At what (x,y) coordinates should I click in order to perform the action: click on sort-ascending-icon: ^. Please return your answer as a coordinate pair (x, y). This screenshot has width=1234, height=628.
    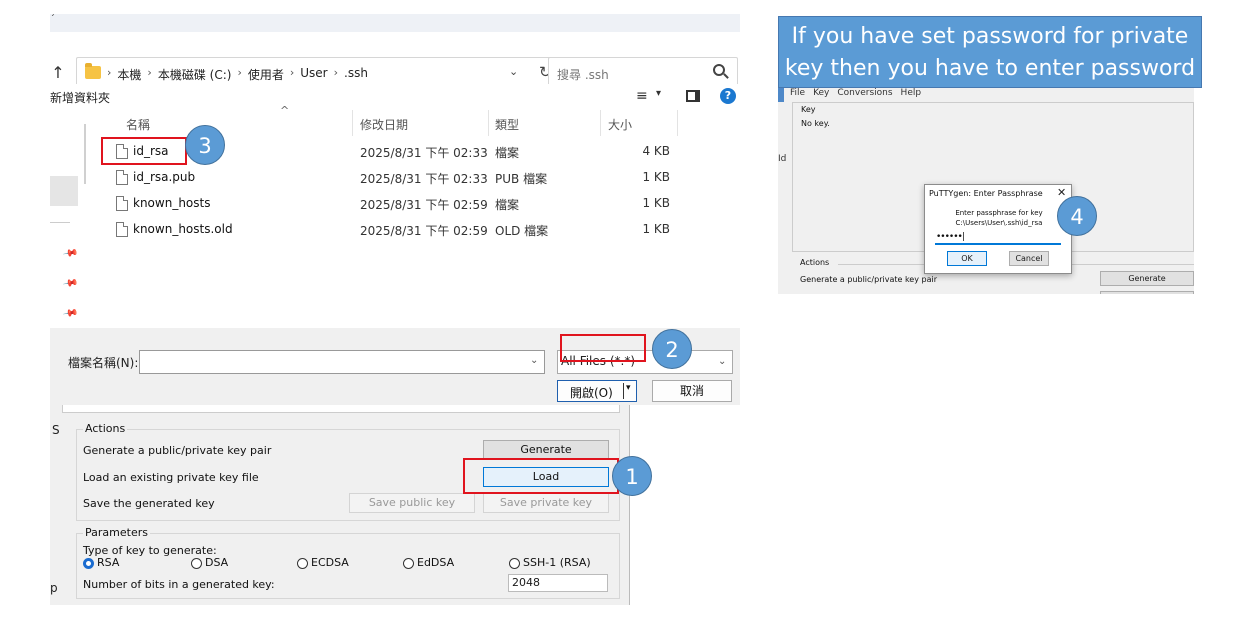
    Looking at the image, I should click on (285, 110).